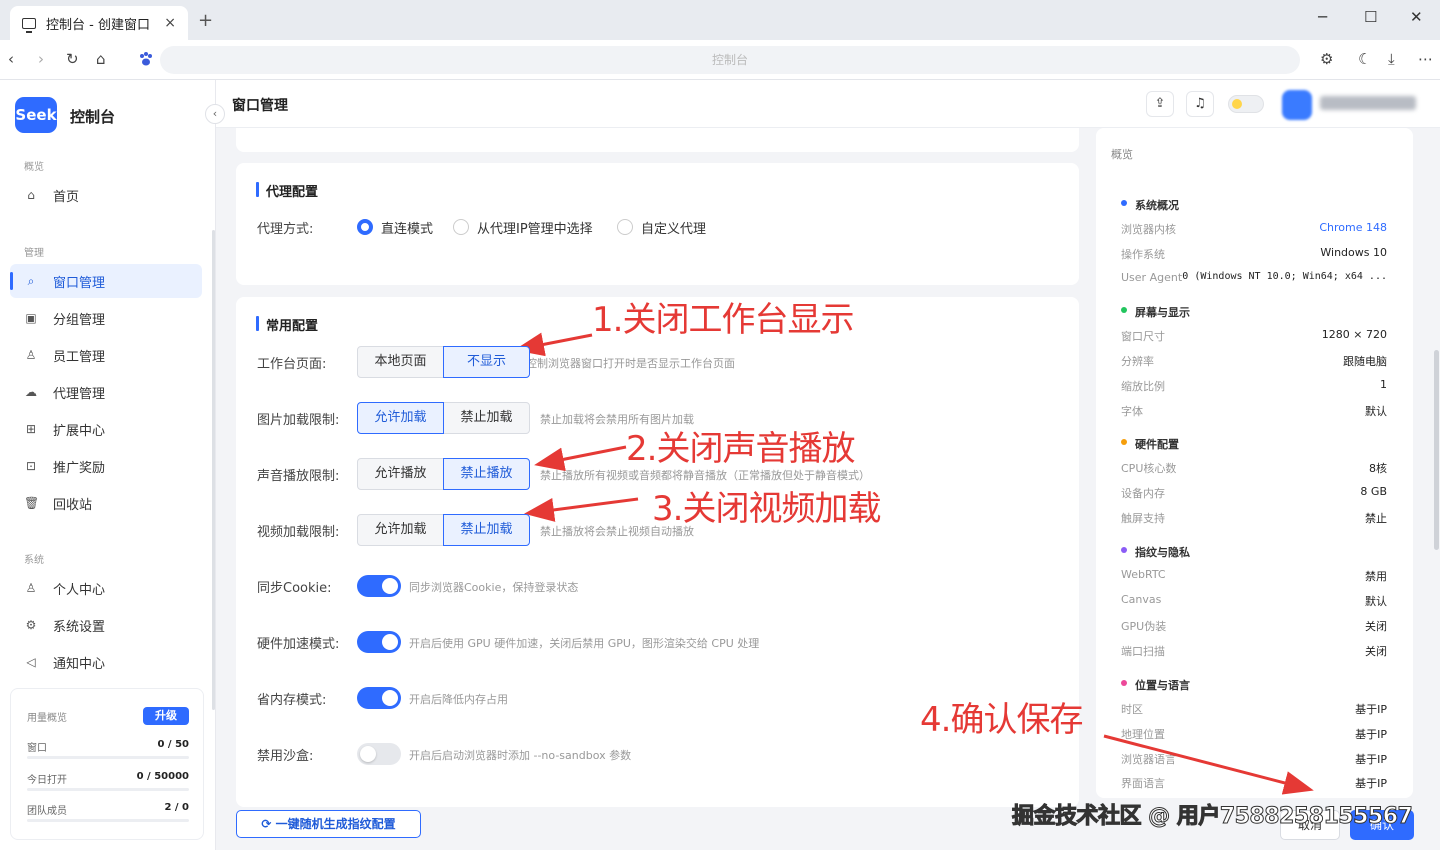 The width and height of the screenshot is (1440, 850). Describe the element at coordinates (1155, 685) in the screenshot. I see `overview-group: 位置与语言` at that location.